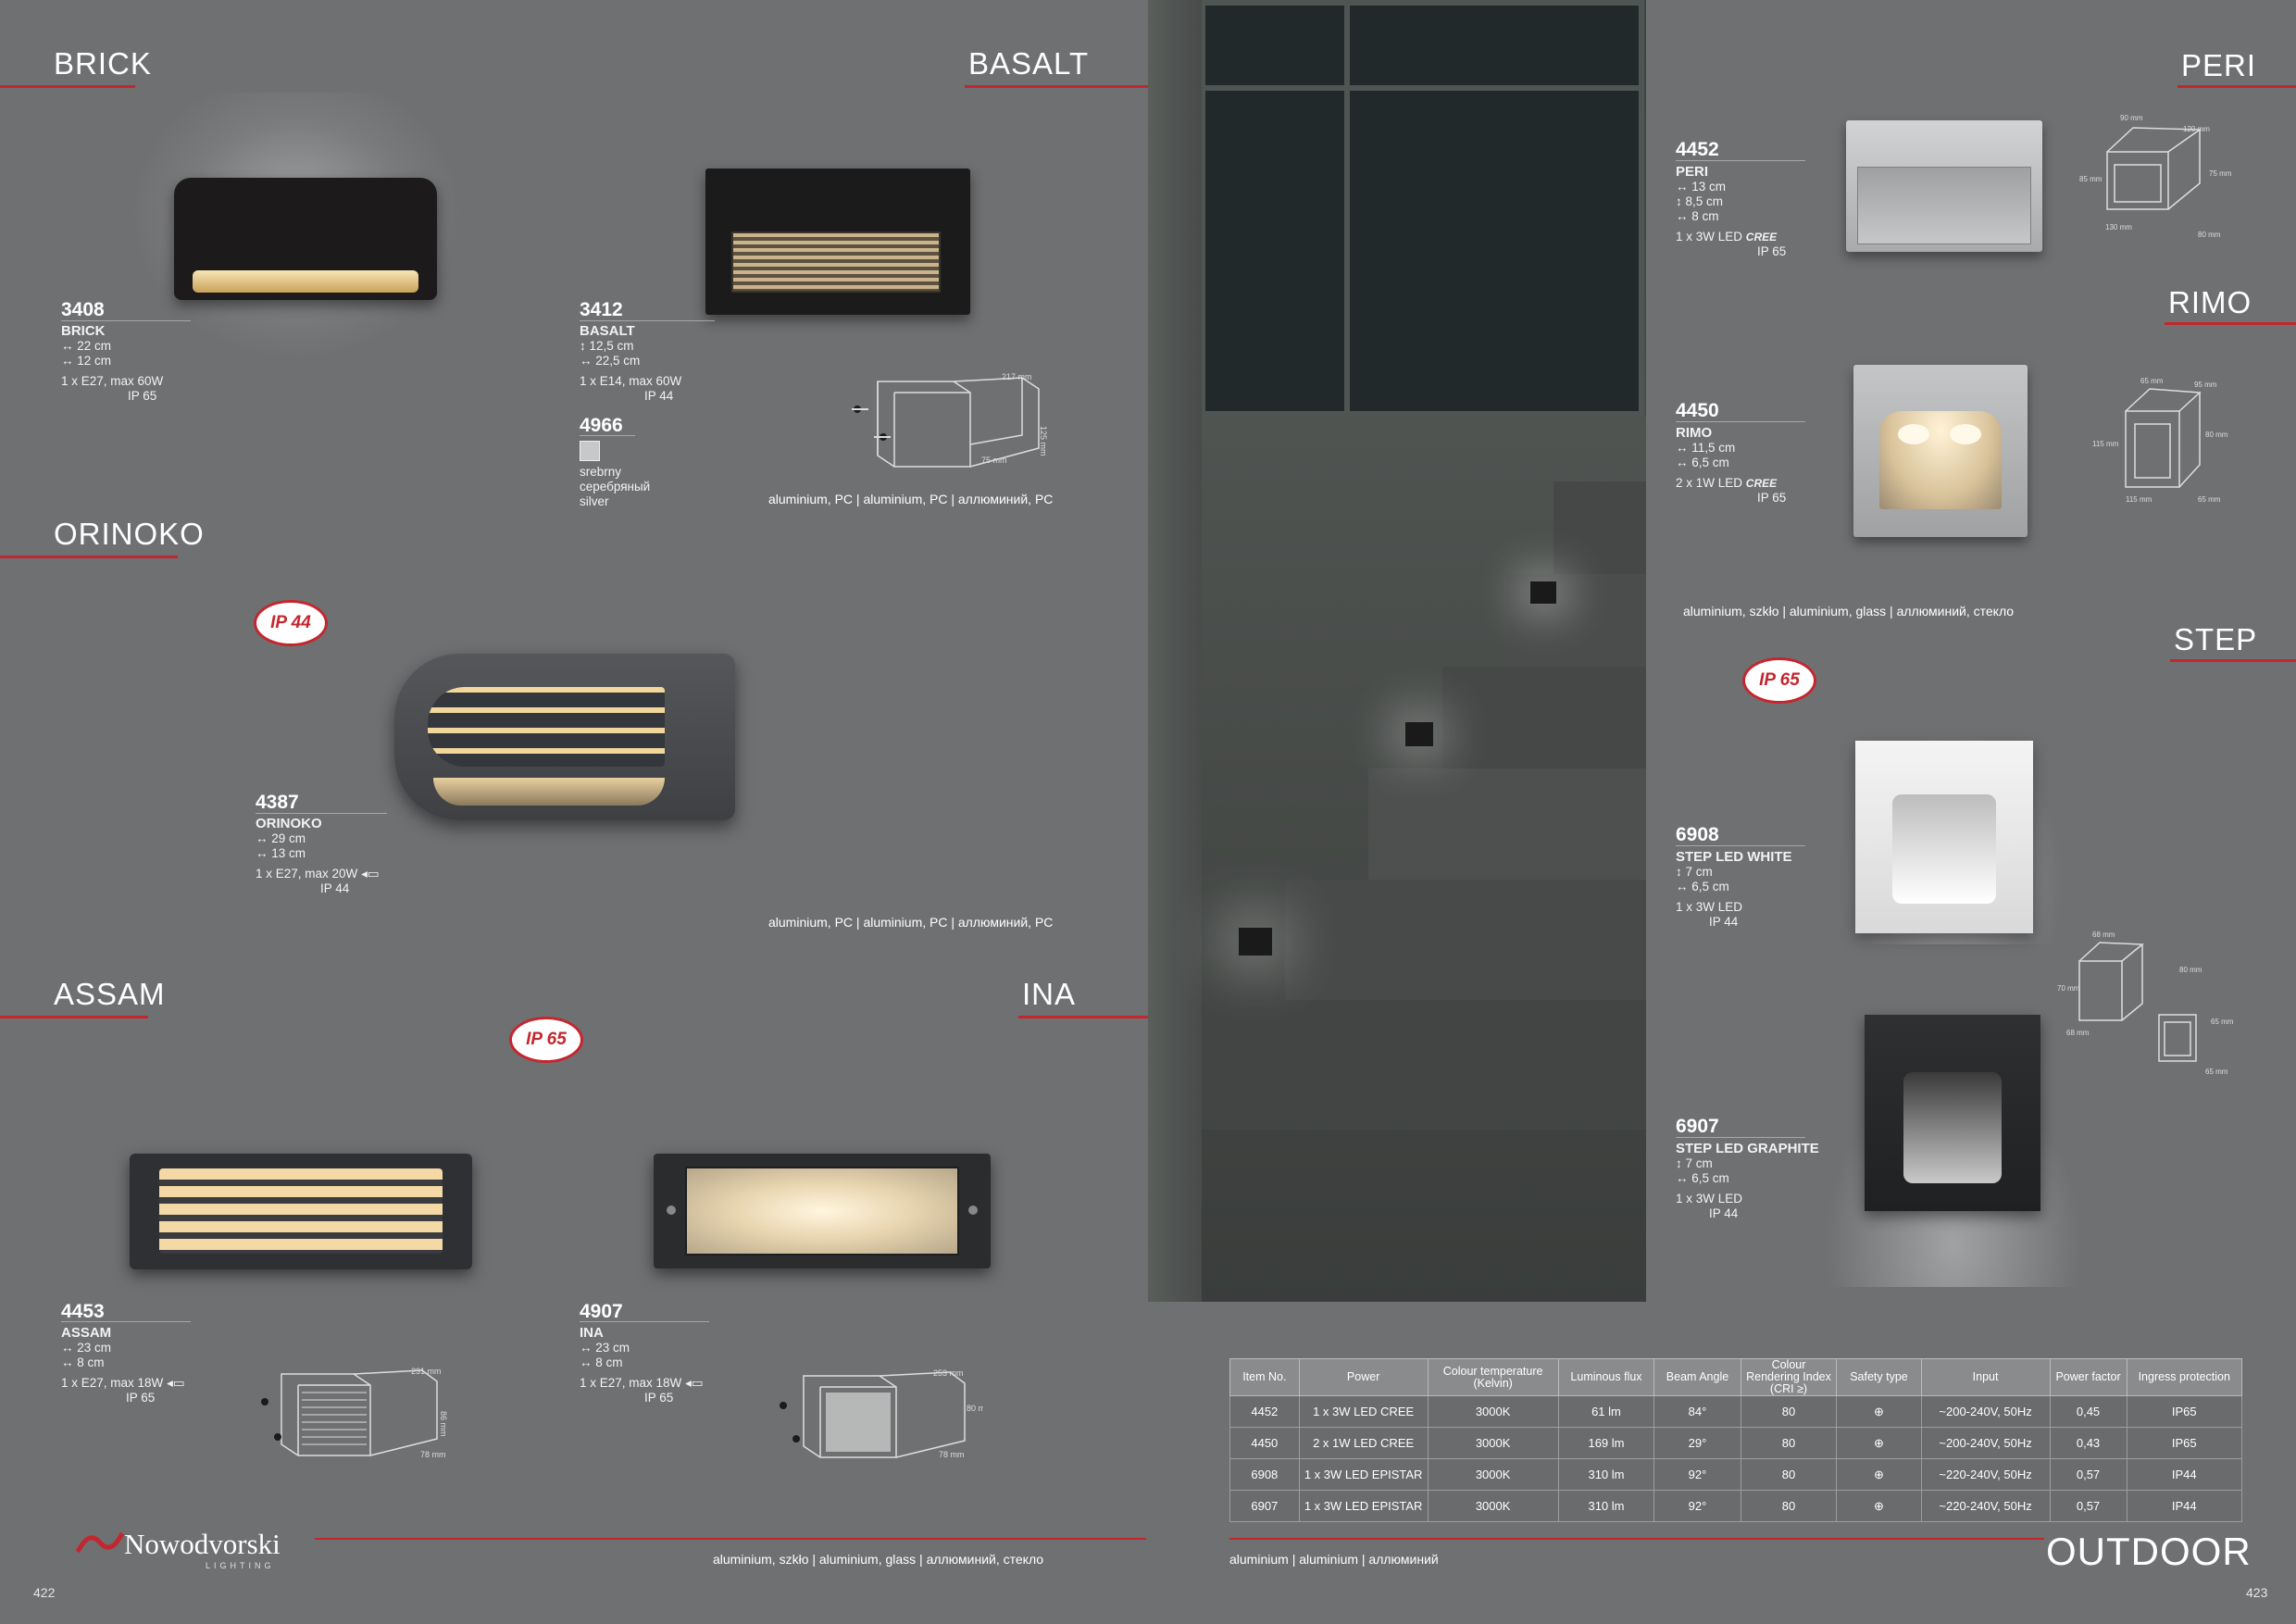 This screenshot has height=1624, width=2296. What do you see at coordinates (2196, 129) in the screenshot?
I see `peri-dim-b: 120 mm` at bounding box center [2196, 129].